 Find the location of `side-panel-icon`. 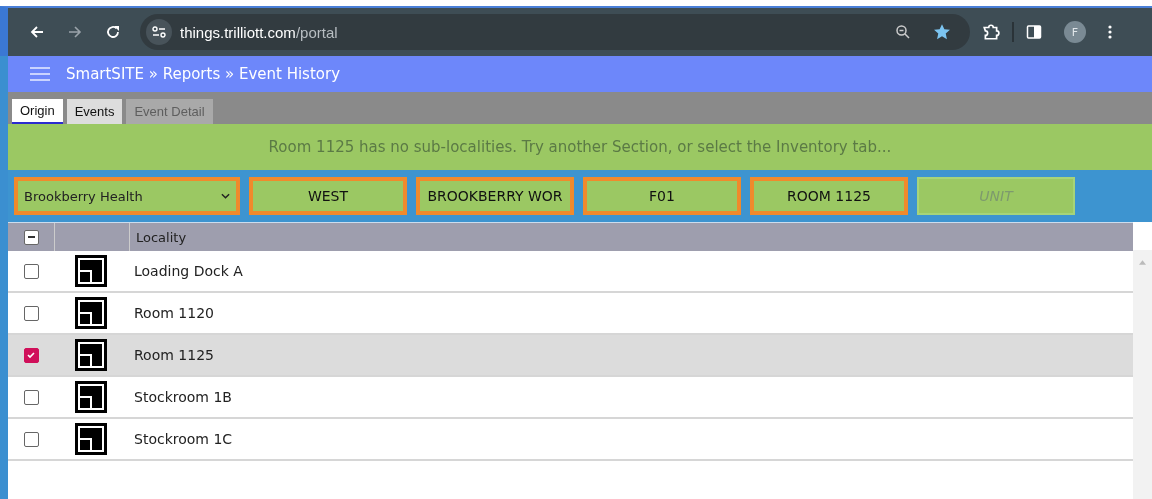

side-panel-icon is located at coordinates (1034, 32).